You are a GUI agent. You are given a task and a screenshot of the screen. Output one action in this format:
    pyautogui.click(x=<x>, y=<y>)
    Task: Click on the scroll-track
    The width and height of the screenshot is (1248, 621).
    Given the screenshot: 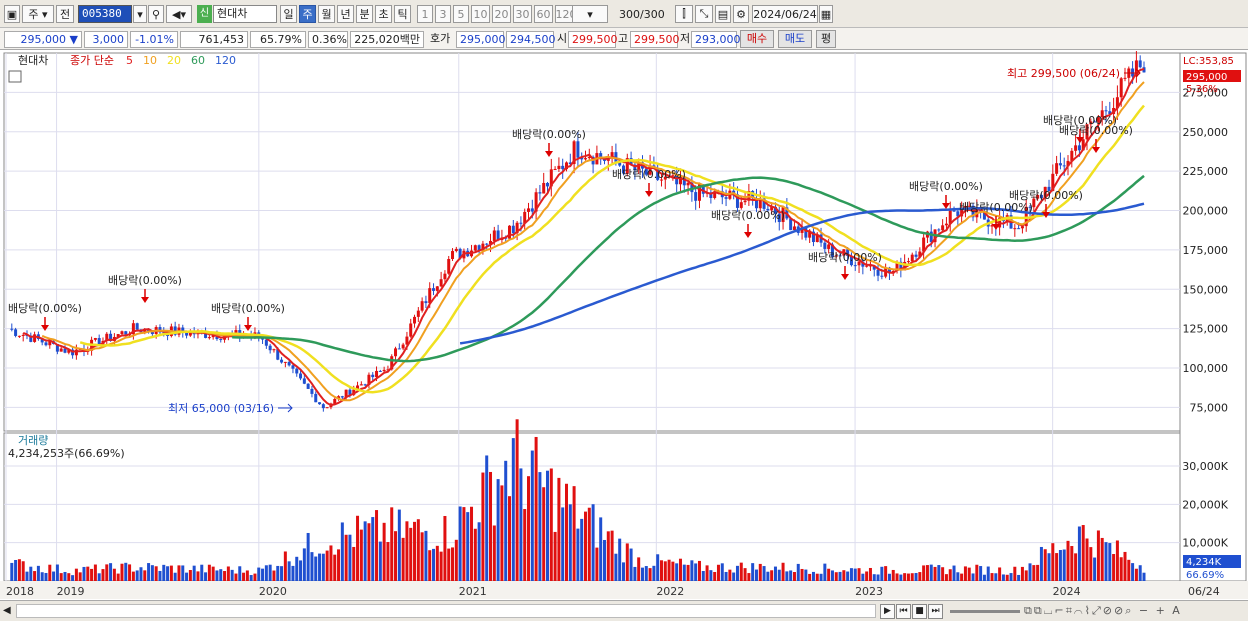 What is the action you would take?
    pyautogui.click(x=446, y=611)
    